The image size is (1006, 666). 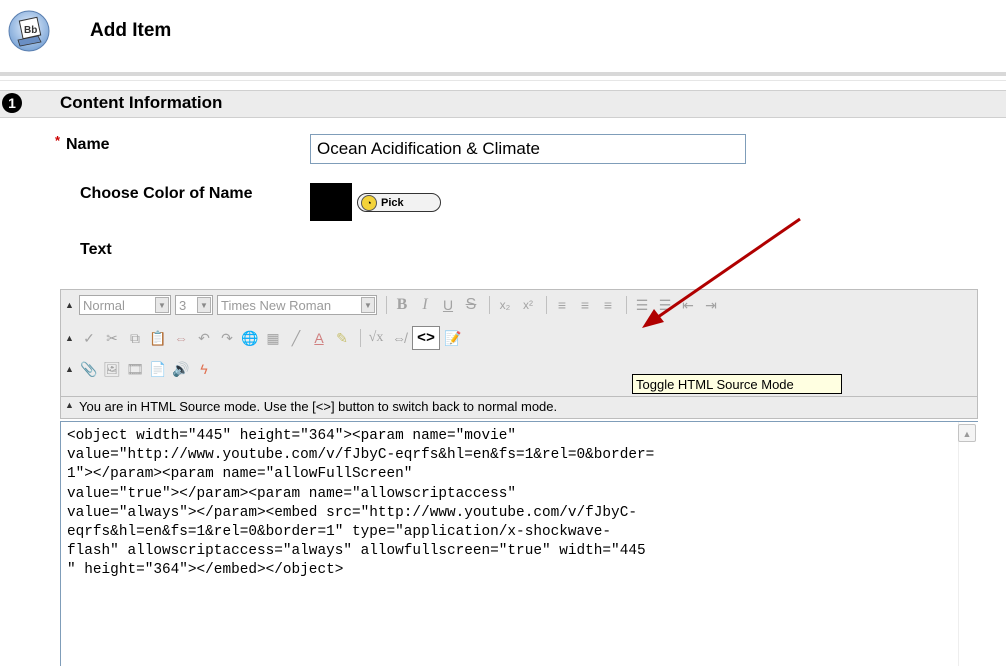 What do you see at coordinates (376, 338) in the screenshot?
I see `equation-icon: √x` at bounding box center [376, 338].